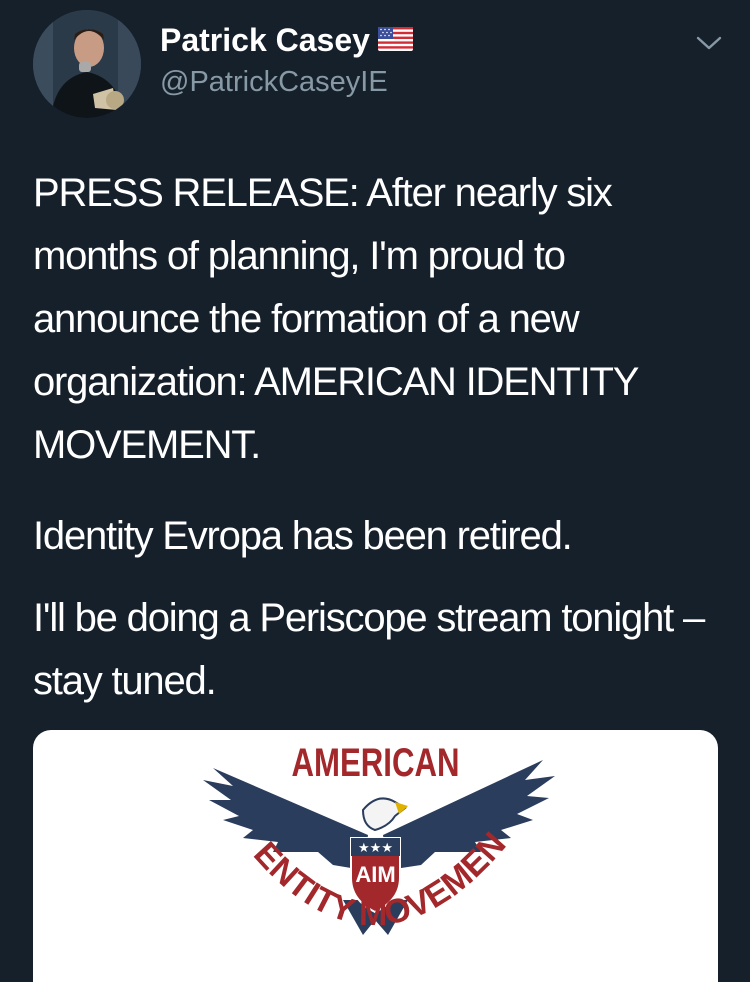 This screenshot has width=750, height=982. I want to click on logo-title: AMERICAN, so click(376, 763).